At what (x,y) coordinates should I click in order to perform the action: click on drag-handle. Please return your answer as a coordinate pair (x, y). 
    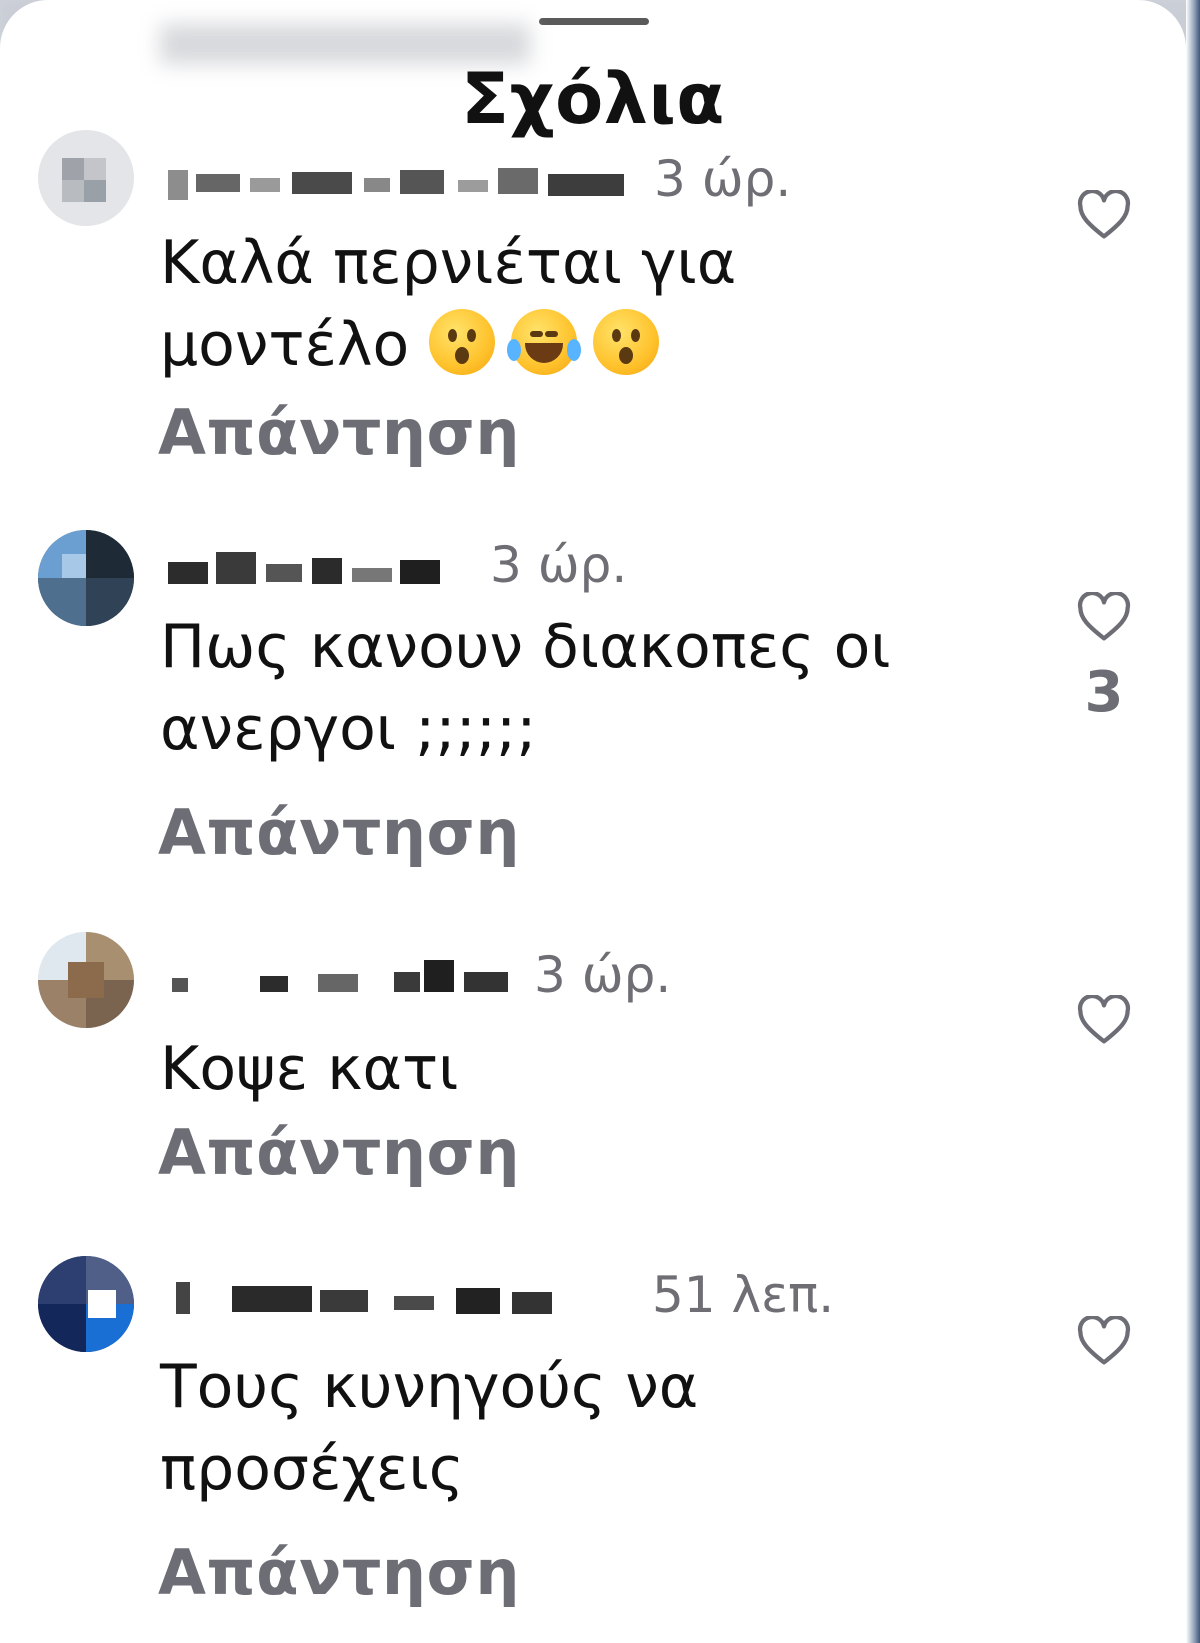
    Looking at the image, I should click on (594, 21).